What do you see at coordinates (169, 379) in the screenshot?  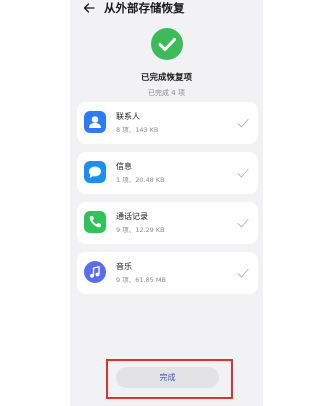 I see `highlight-annotation-box` at bounding box center [169, 379].